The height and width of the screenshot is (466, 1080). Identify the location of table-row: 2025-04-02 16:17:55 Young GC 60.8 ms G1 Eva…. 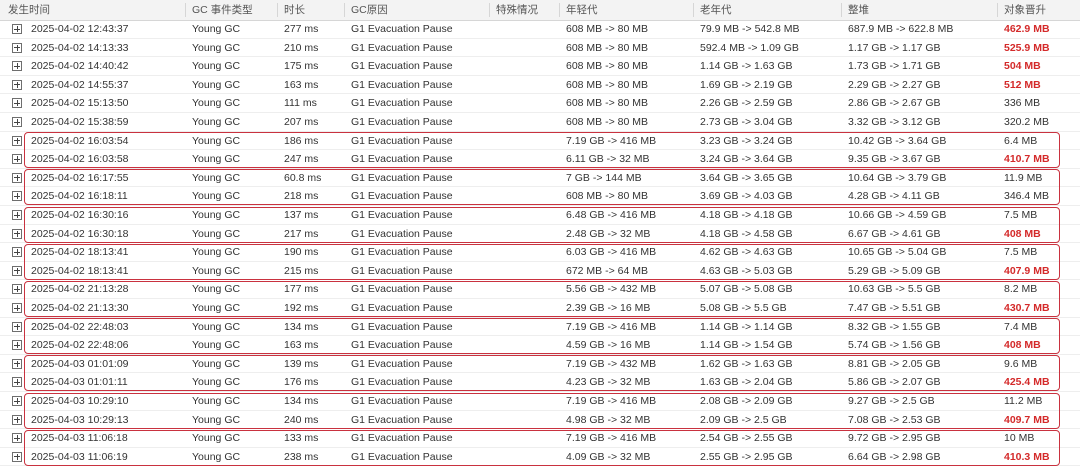
(540, 178).